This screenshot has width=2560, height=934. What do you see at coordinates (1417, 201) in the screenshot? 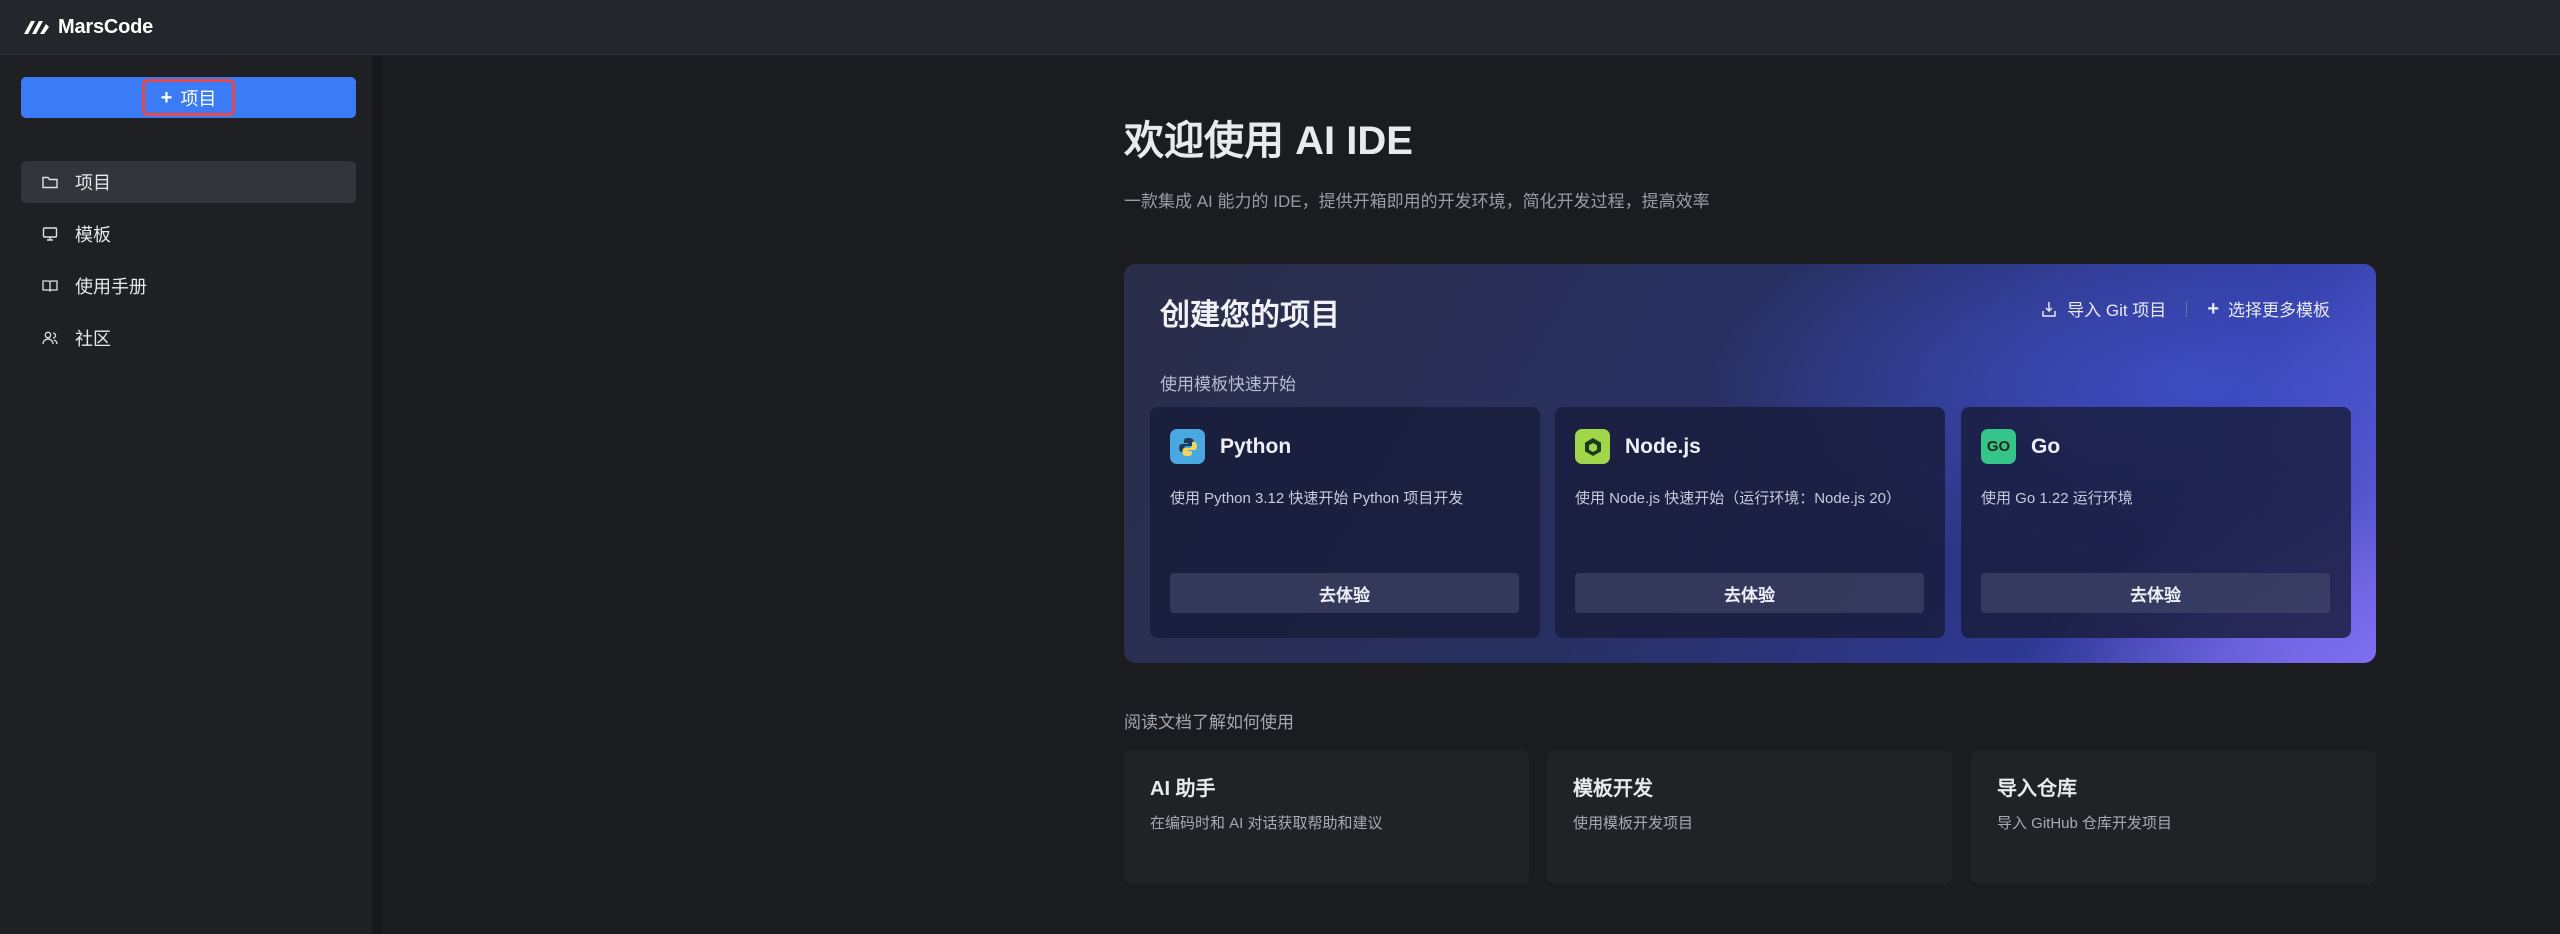
I see `page-subtitle: 一款集成 AI 能力的 IDE，提供开箱即用的开发环境，简化开发过程，提高效率` at bounding box center [1417, 201].